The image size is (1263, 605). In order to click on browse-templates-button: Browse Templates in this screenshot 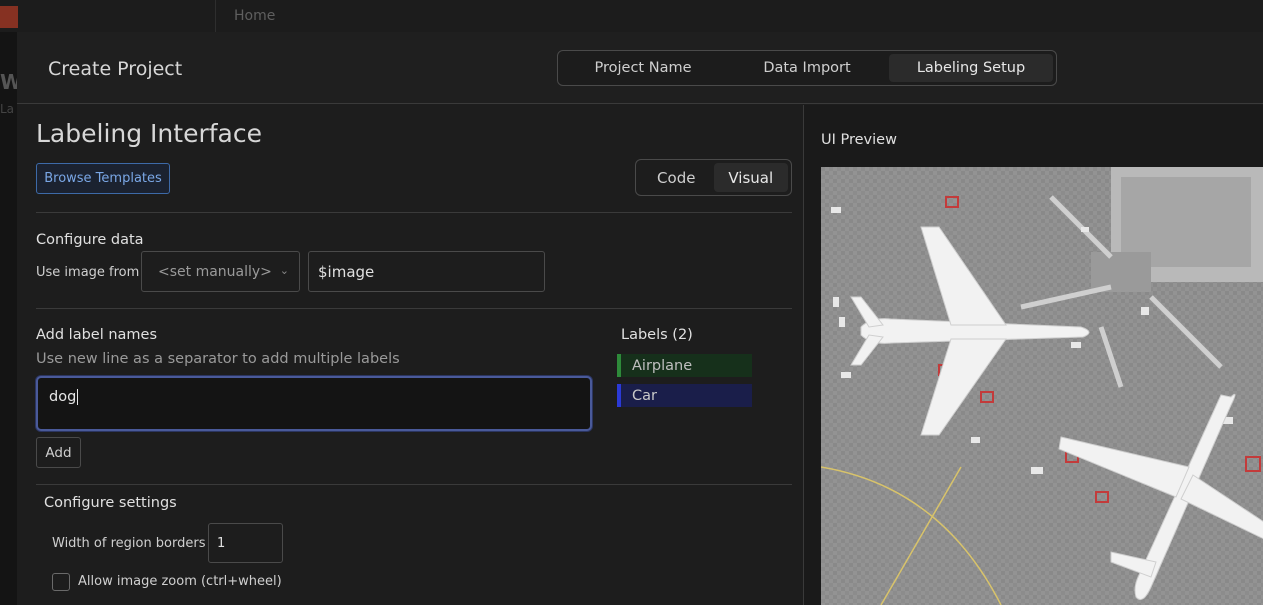, I will do `click(103, 178)`.